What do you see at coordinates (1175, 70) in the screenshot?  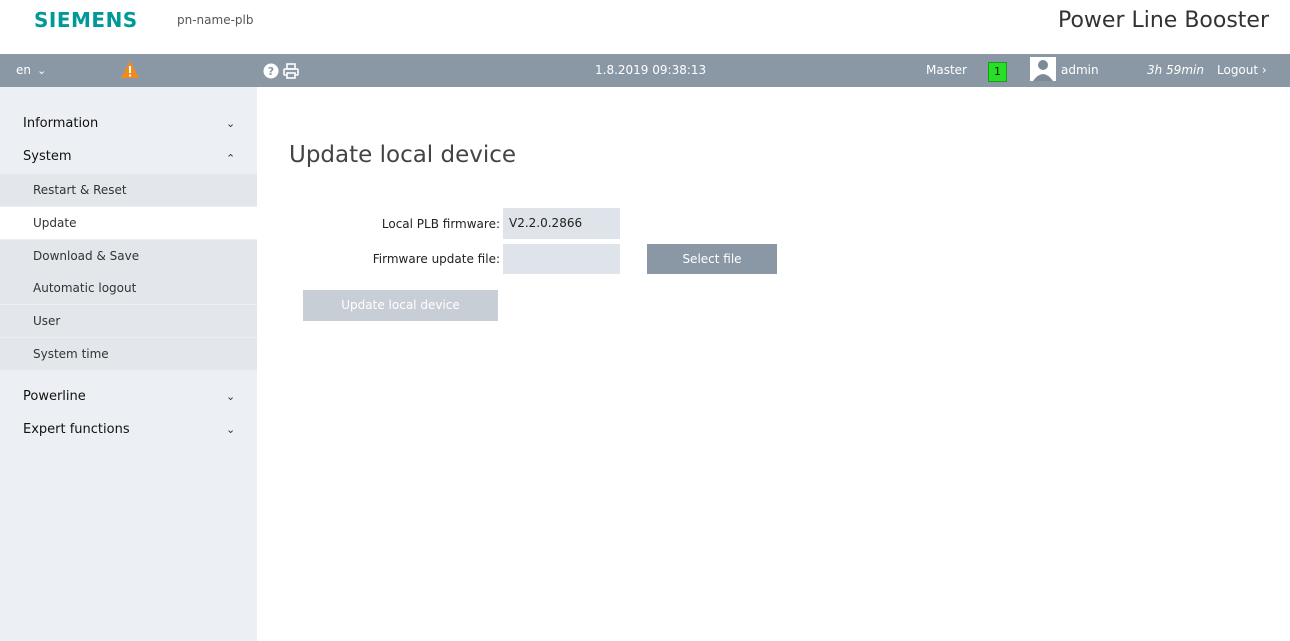 I see `session-timer: 3h 59min` at bounding box center [1175, 70].